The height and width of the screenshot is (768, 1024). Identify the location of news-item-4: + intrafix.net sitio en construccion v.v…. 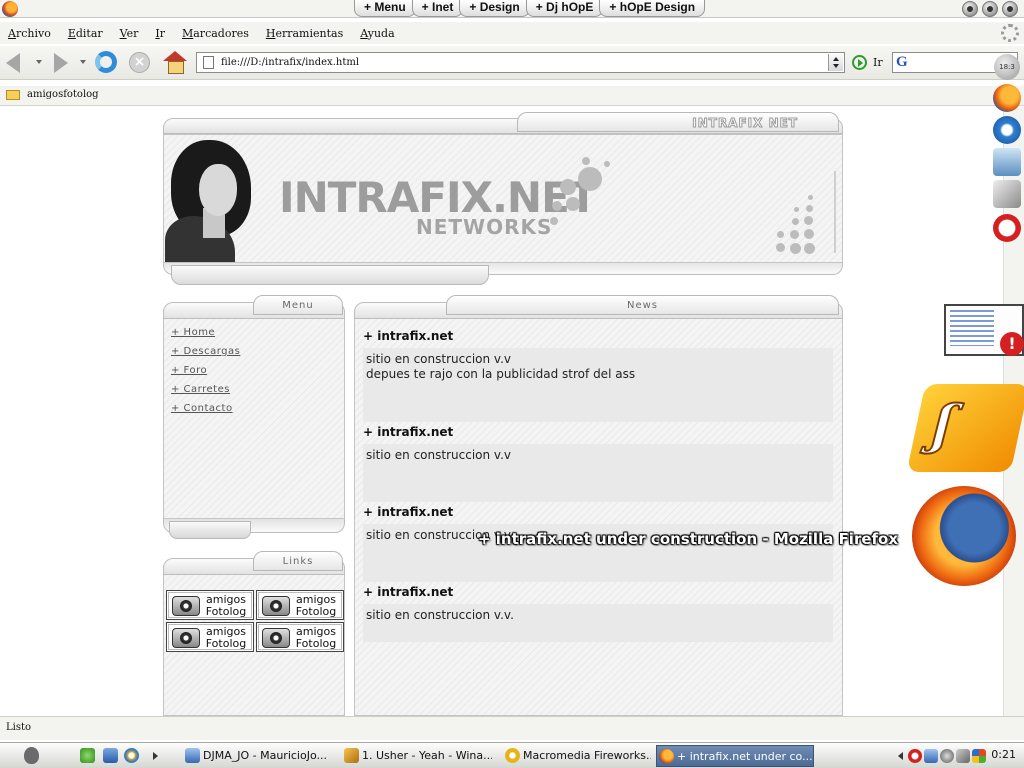
(598, 611).